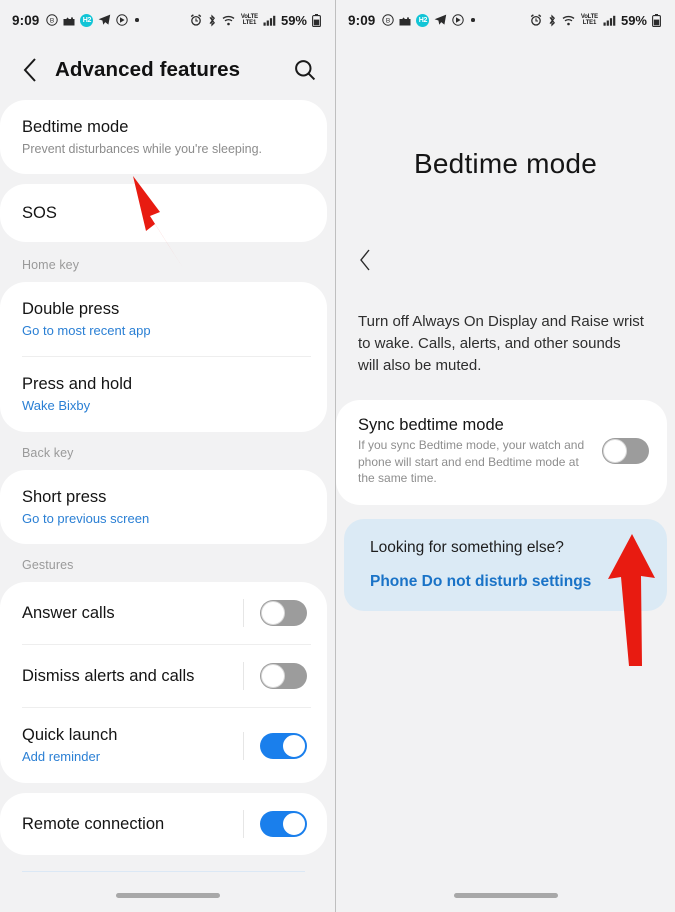  Describe the element at coordinates (536, 20) in the screenshot. I see `alarm-icon` at that location.